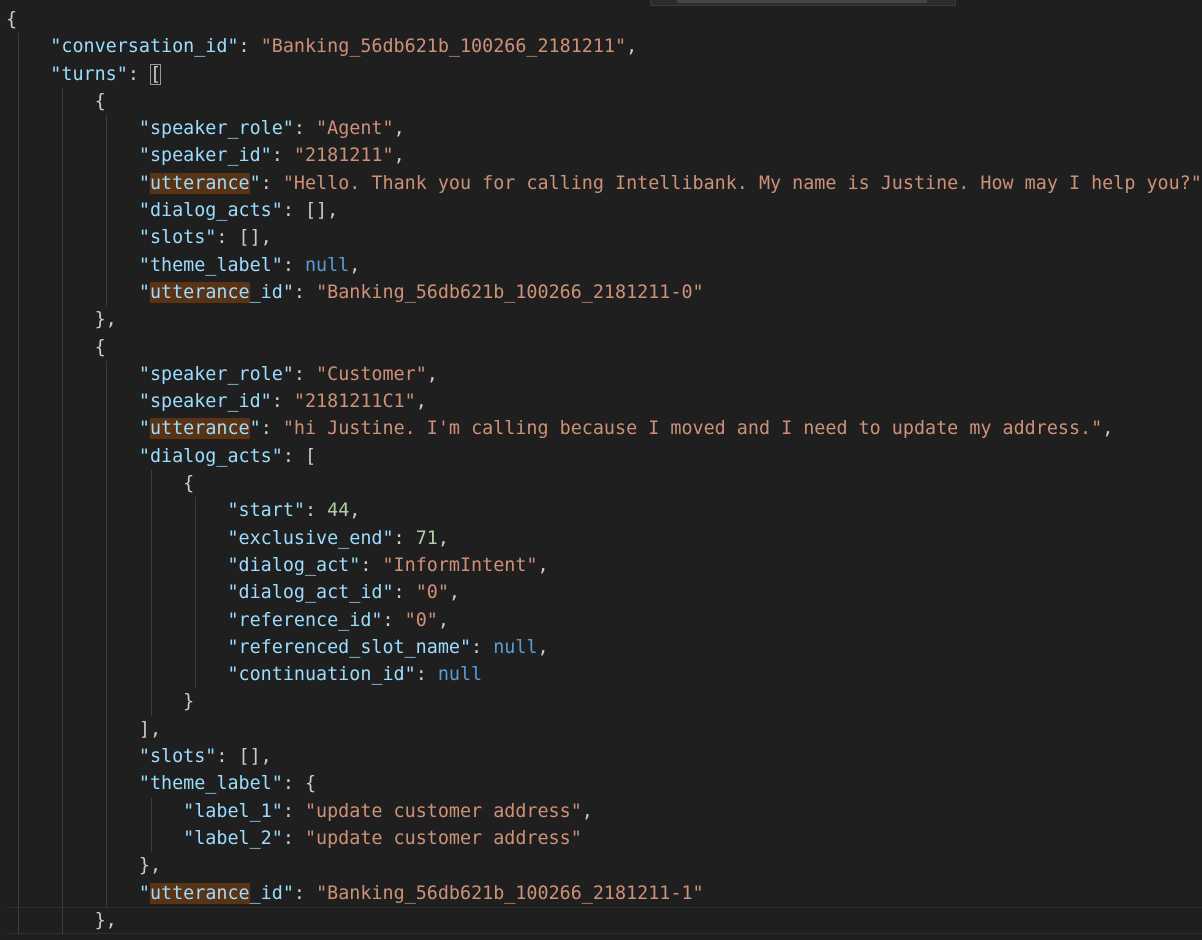 The height and width of the screenshot is (940, 1202). I want to click on code-line: "speaker_role": "Customer",, so click(604, 374).